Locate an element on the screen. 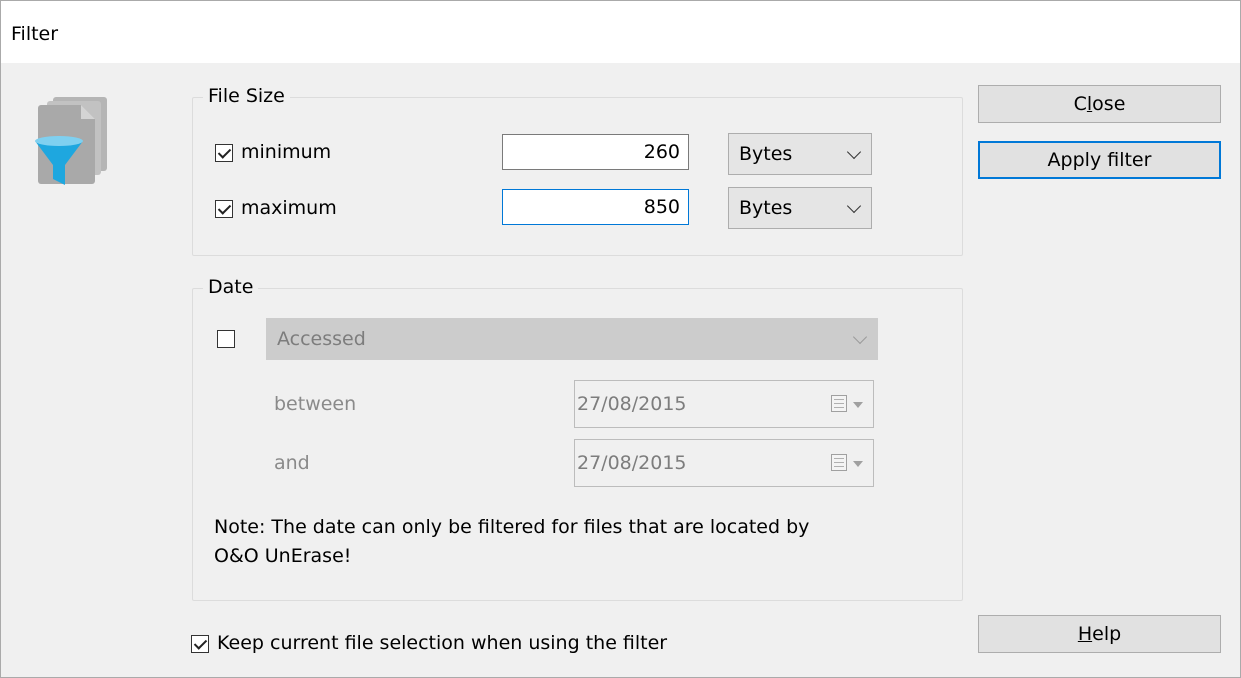  date-title: Date is located at coordinates (231, 287).